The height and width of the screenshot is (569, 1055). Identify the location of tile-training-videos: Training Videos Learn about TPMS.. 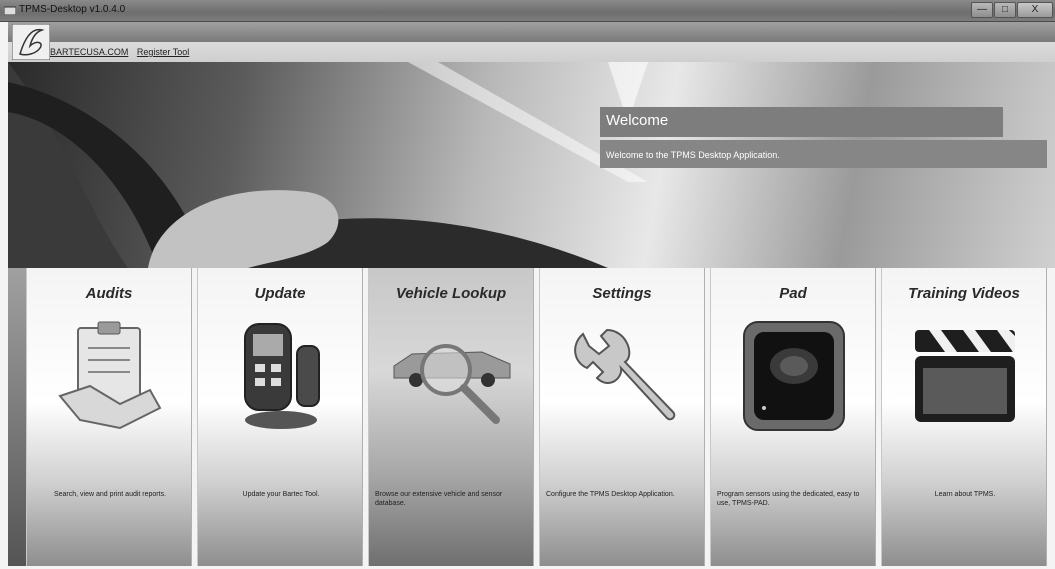
(964, 417).